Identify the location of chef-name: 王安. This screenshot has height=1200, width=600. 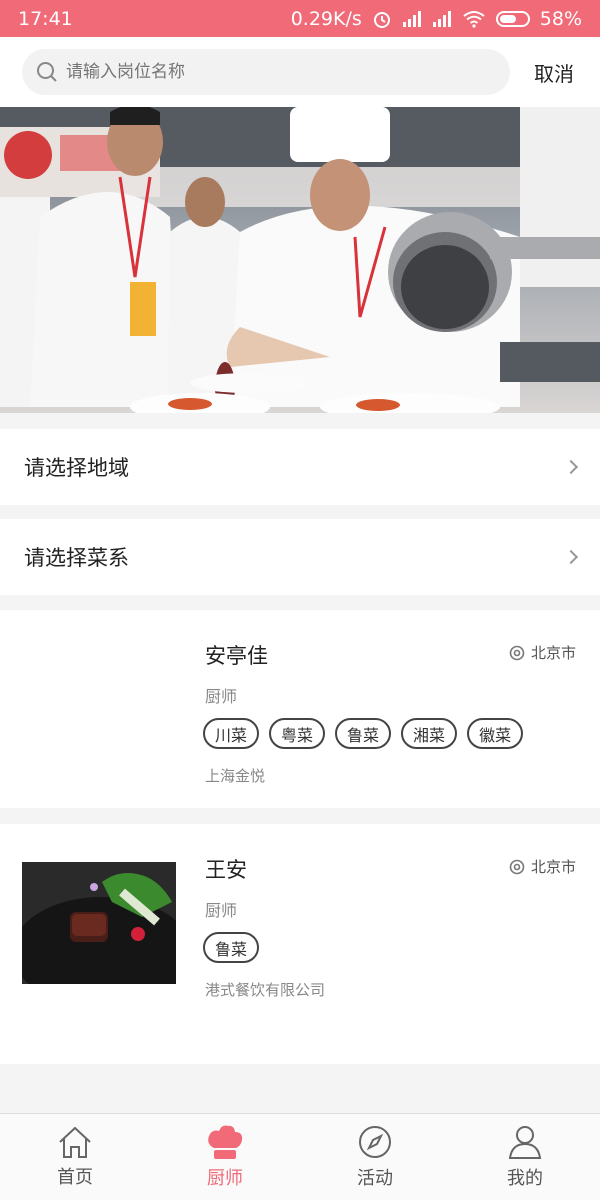
(226, 870).